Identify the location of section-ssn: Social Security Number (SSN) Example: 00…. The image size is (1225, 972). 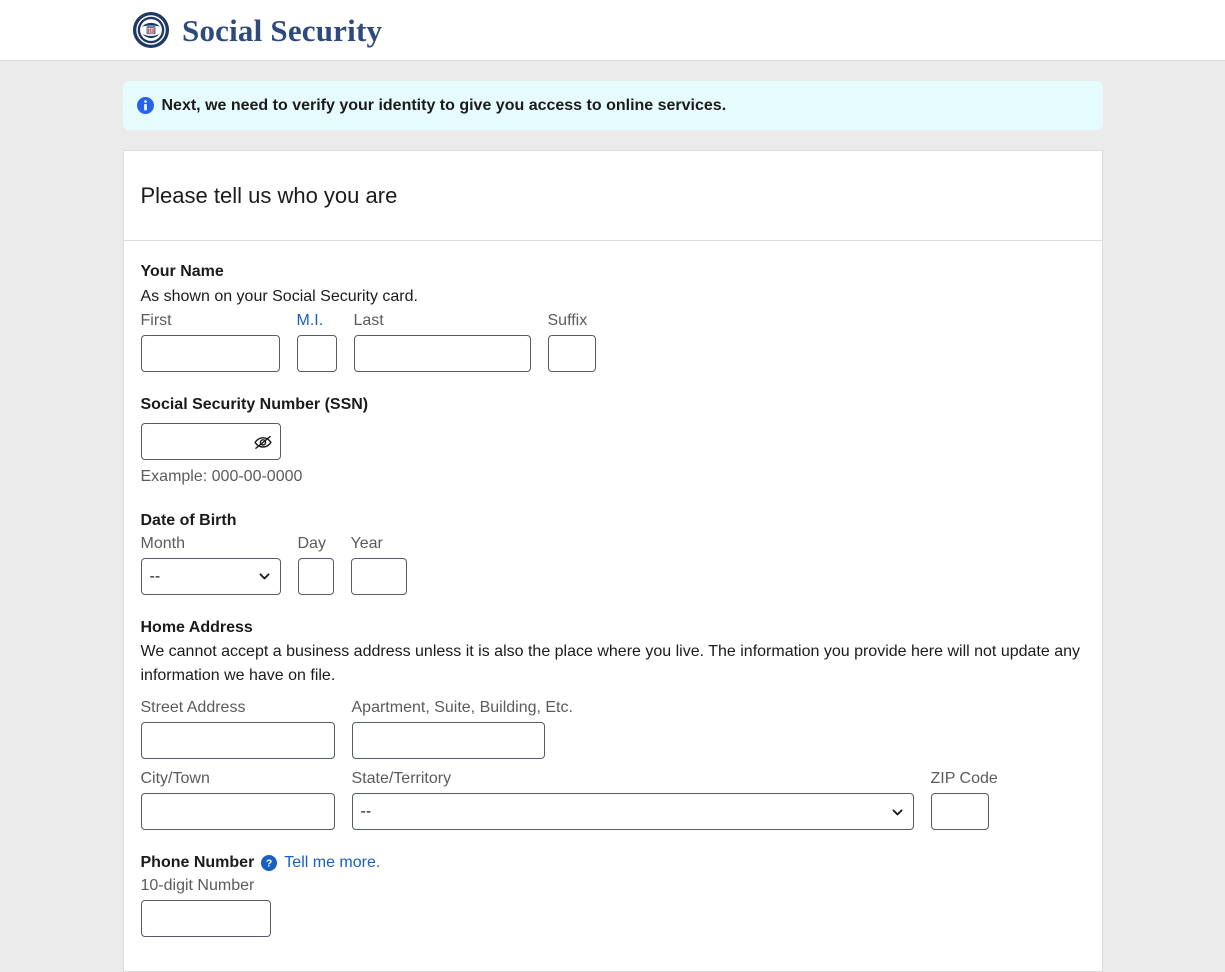
(612, 441).